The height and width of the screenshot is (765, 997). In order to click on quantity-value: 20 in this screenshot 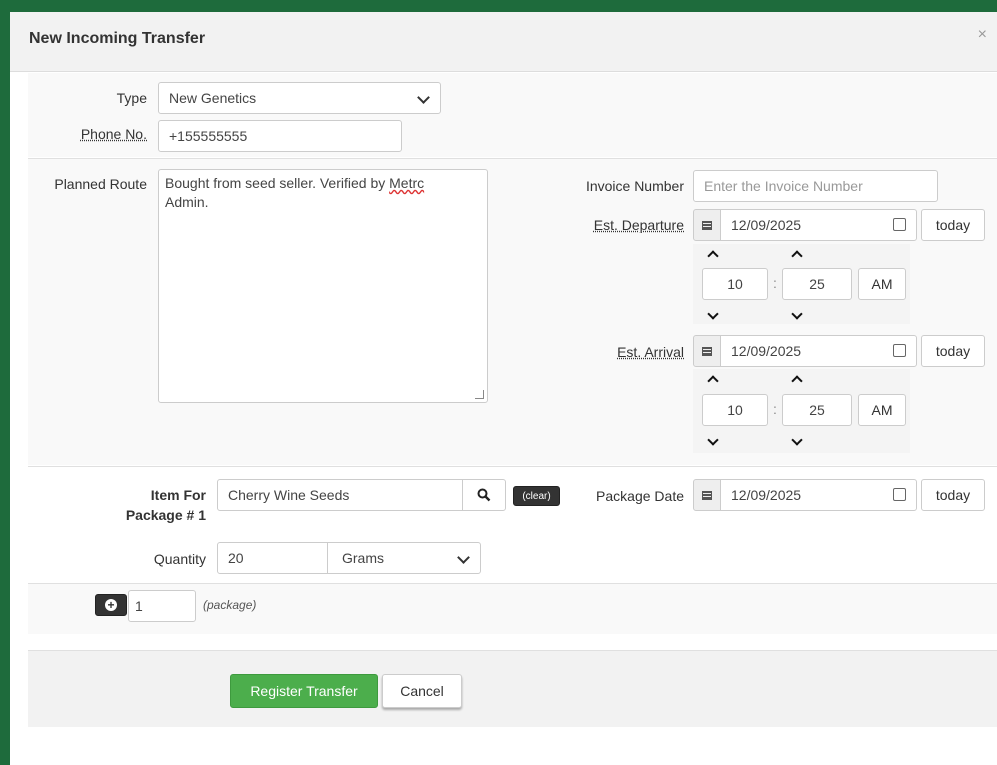, I will do `click(236, 558)`.